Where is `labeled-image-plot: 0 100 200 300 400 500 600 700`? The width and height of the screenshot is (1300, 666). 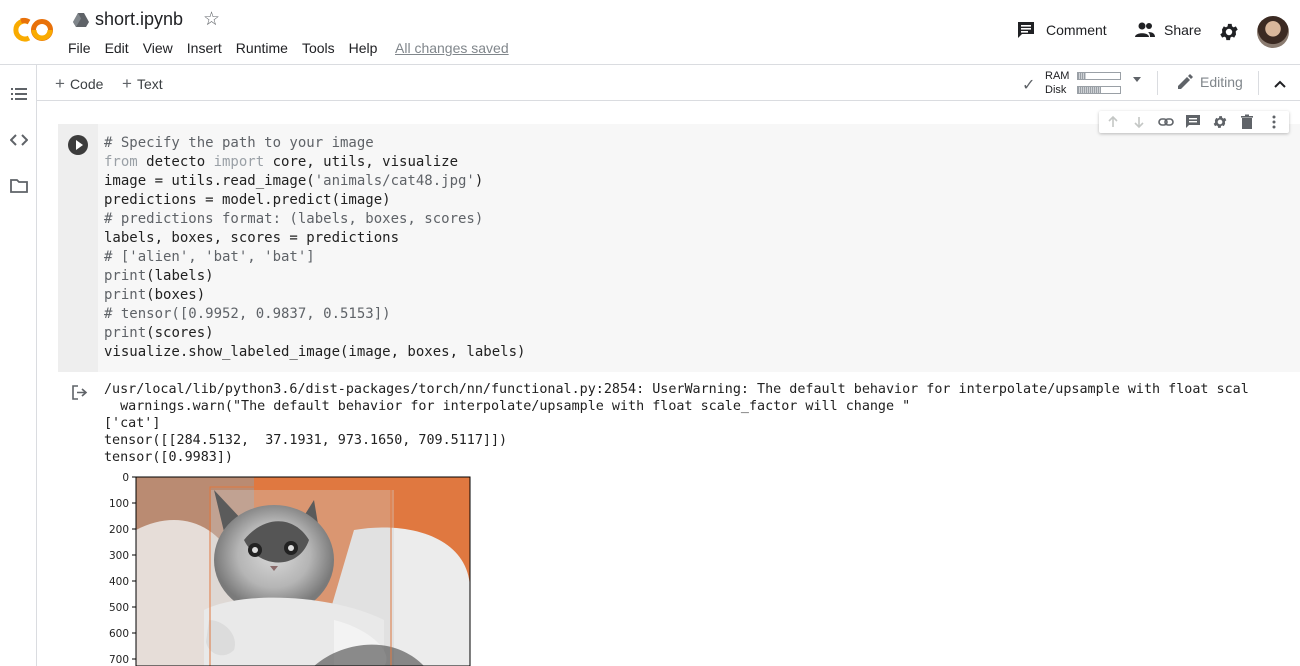 labeled-image-plot: 0 100 200 300 400 500 600 700 is located at coordinates (290, 569).